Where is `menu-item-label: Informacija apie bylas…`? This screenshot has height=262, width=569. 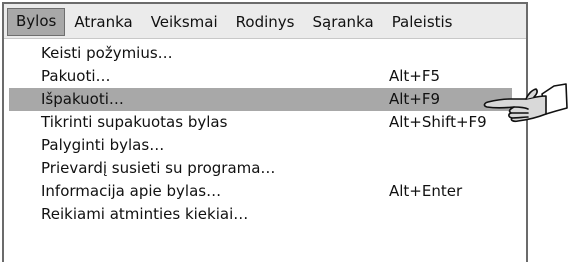 menu-item-label: Informacija apie bylas… is located at coordinates (131, 191).